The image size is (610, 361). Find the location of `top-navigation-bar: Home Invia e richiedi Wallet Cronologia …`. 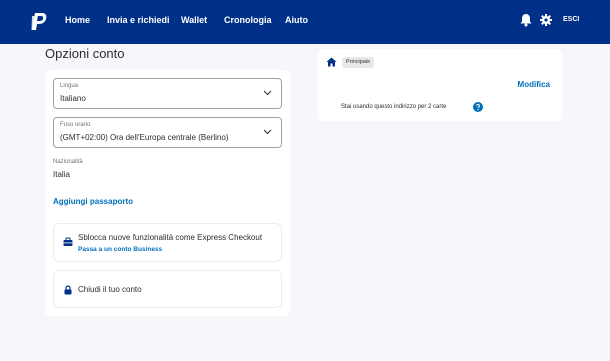

top-navigation-bar: Home Invia e richiedi Wallet Cronologia … is located at coordinates (305, 22).